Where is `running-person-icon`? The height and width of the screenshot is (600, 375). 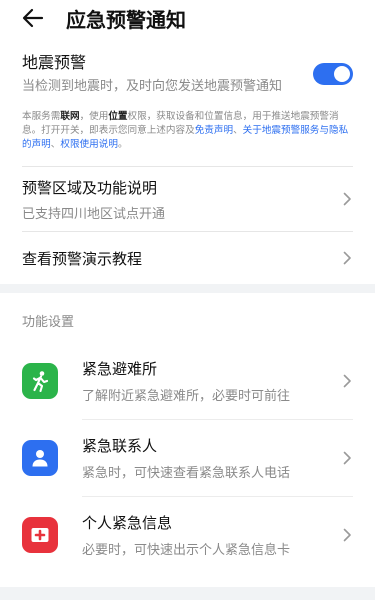 running-person-icon is located at coordinates (40, 381).